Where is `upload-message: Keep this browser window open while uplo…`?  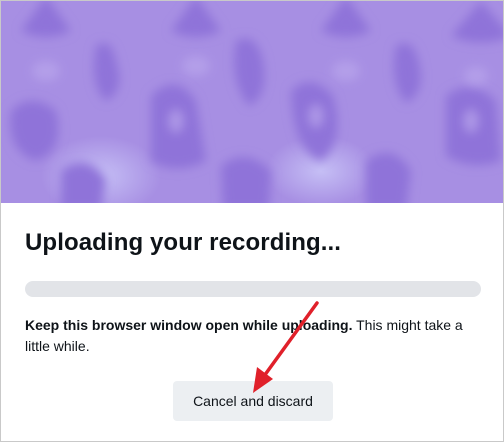 upload-message: Keep this browser window open while uplo… is located at coordinates (253, 336).